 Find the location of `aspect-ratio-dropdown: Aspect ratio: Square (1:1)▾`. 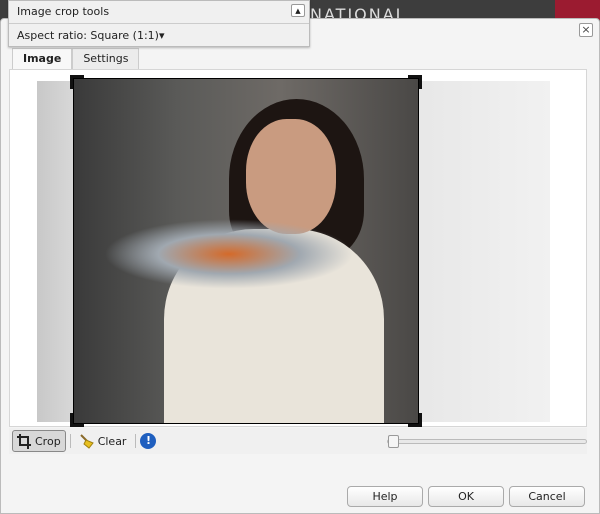

aspect-ratio-dropdown: Aspect ratio: Square (1:1)▾ is located at coordinates (90, 35).